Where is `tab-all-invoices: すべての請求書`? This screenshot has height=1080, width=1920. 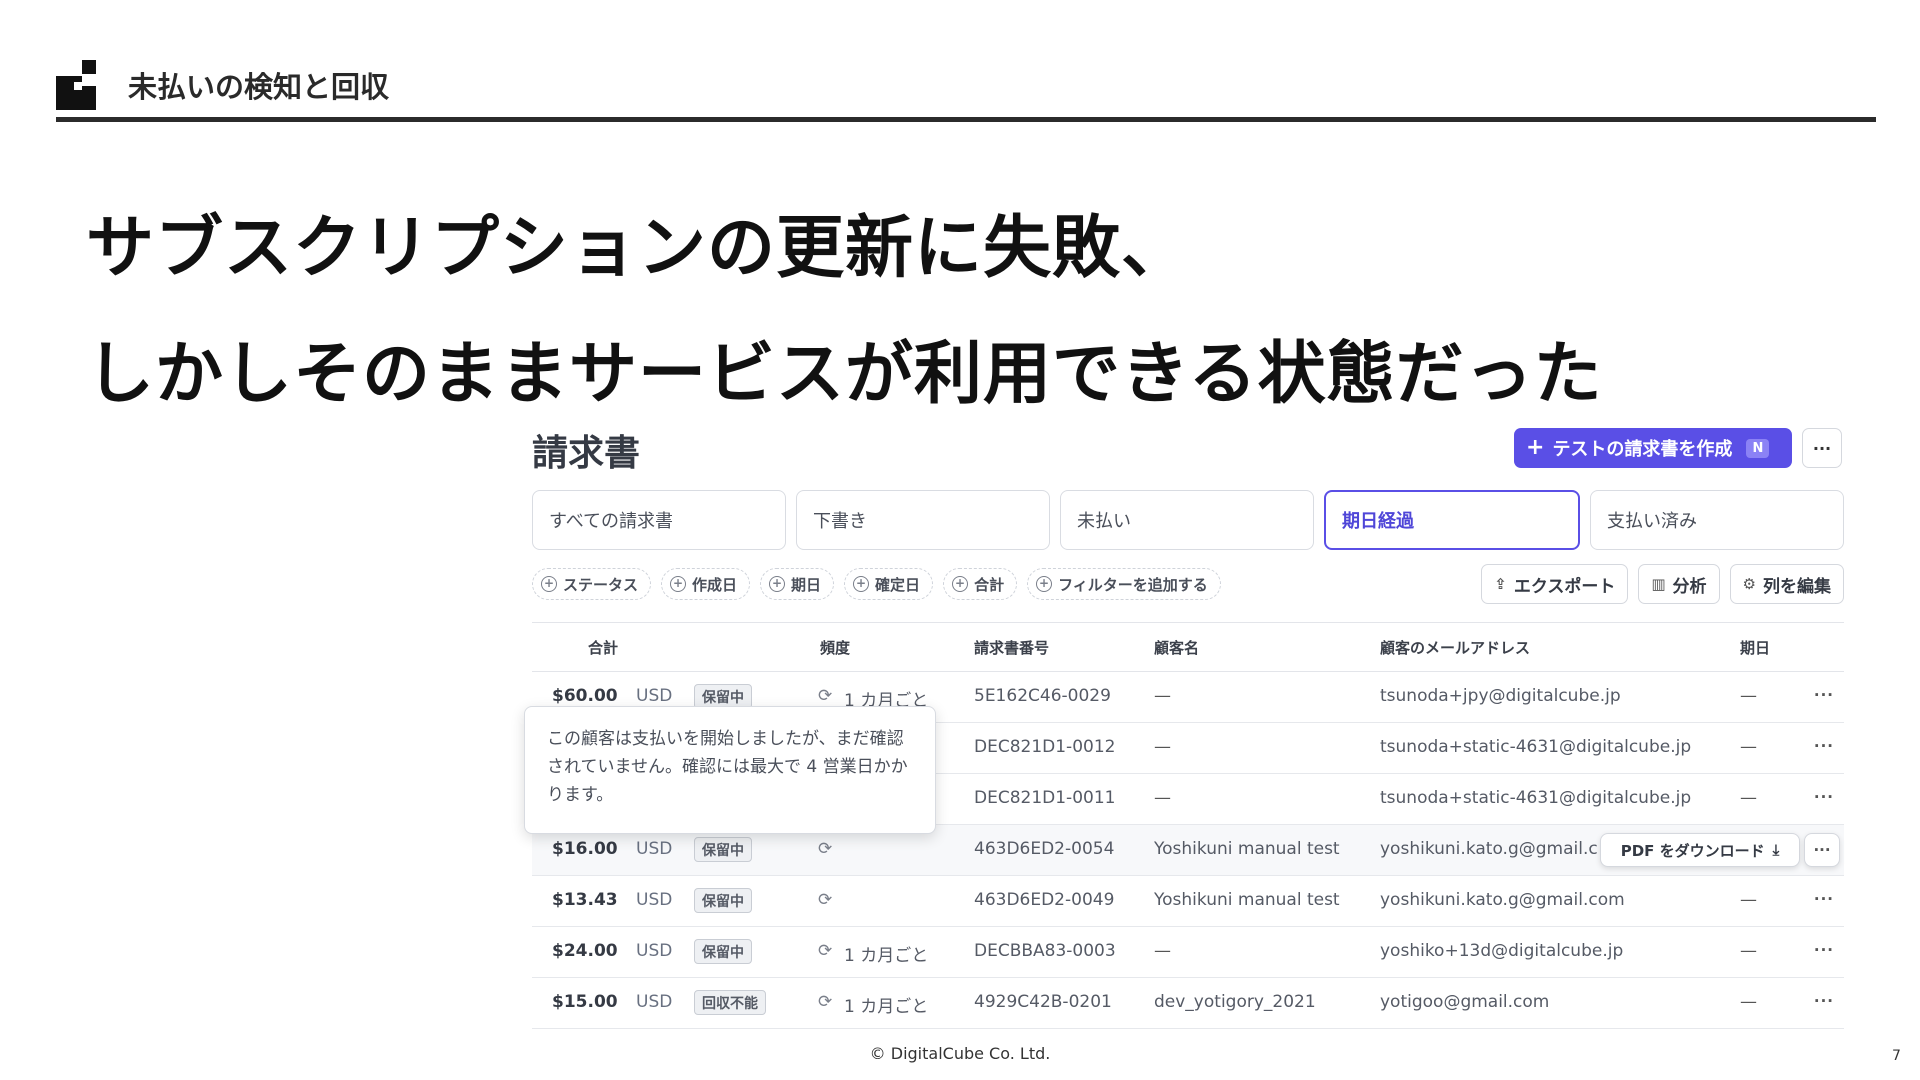 tab-all-invoices: すべての請求書 is located at coordinates (659, 520).